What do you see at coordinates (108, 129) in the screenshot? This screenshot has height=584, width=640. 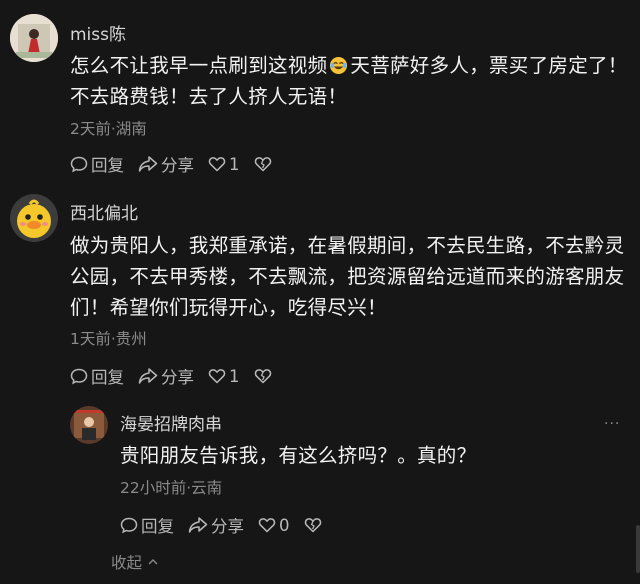 I see `comment-meta: 2天前·湖南` at bounding box center [108, 129].